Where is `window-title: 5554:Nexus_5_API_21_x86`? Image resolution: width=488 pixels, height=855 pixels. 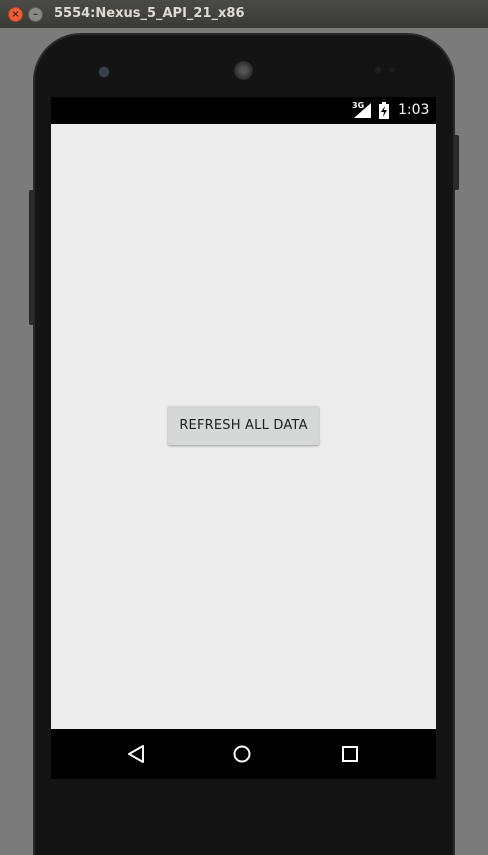 window-title: 5554:Nexus_5_API_21_x86 is located at coordinates (149, 13).